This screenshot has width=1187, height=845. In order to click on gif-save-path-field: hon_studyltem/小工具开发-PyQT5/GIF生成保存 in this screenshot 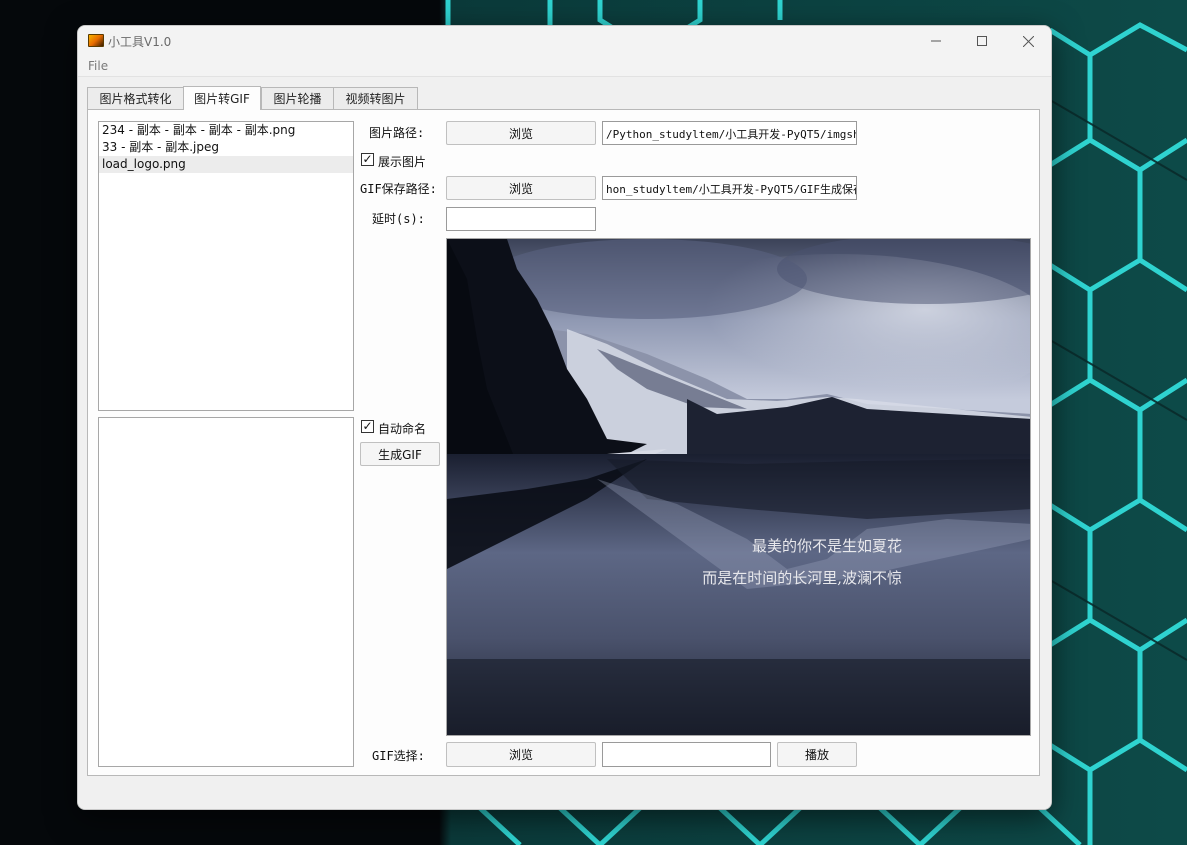, I will do `click(729, 188)`.